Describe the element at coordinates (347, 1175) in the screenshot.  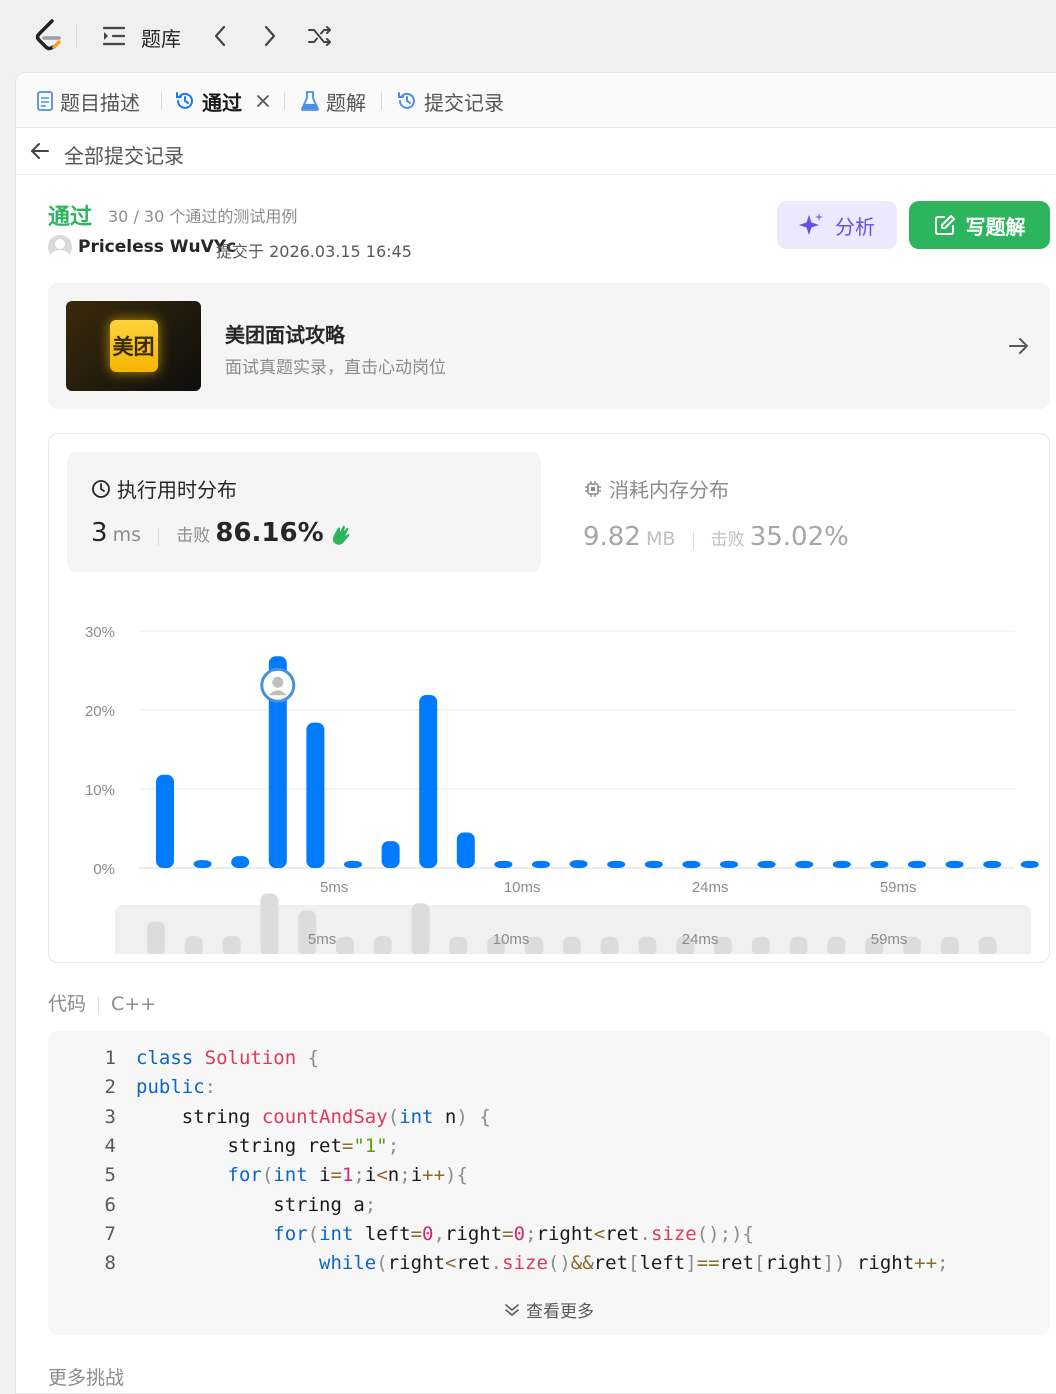
I see `line-content: for(int i=1;i<n;i++){` at that location.